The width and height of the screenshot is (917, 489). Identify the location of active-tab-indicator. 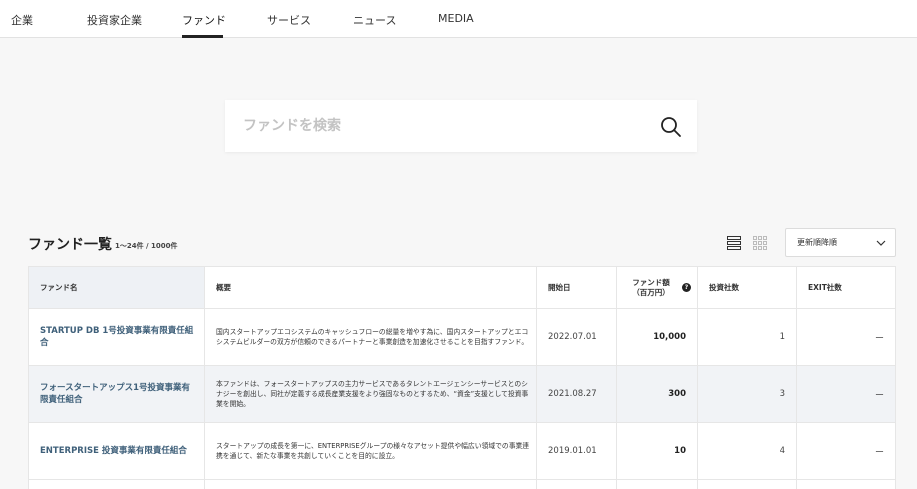
(202, 36).